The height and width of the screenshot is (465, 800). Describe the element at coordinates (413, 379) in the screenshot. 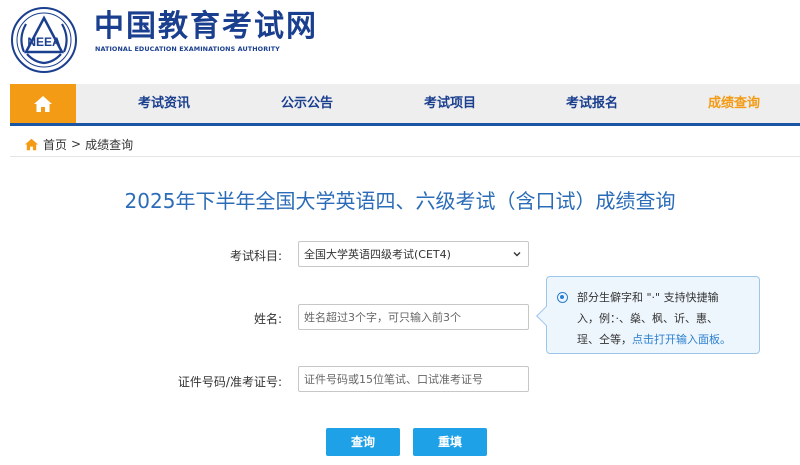

I see `id-number-input` at that location.